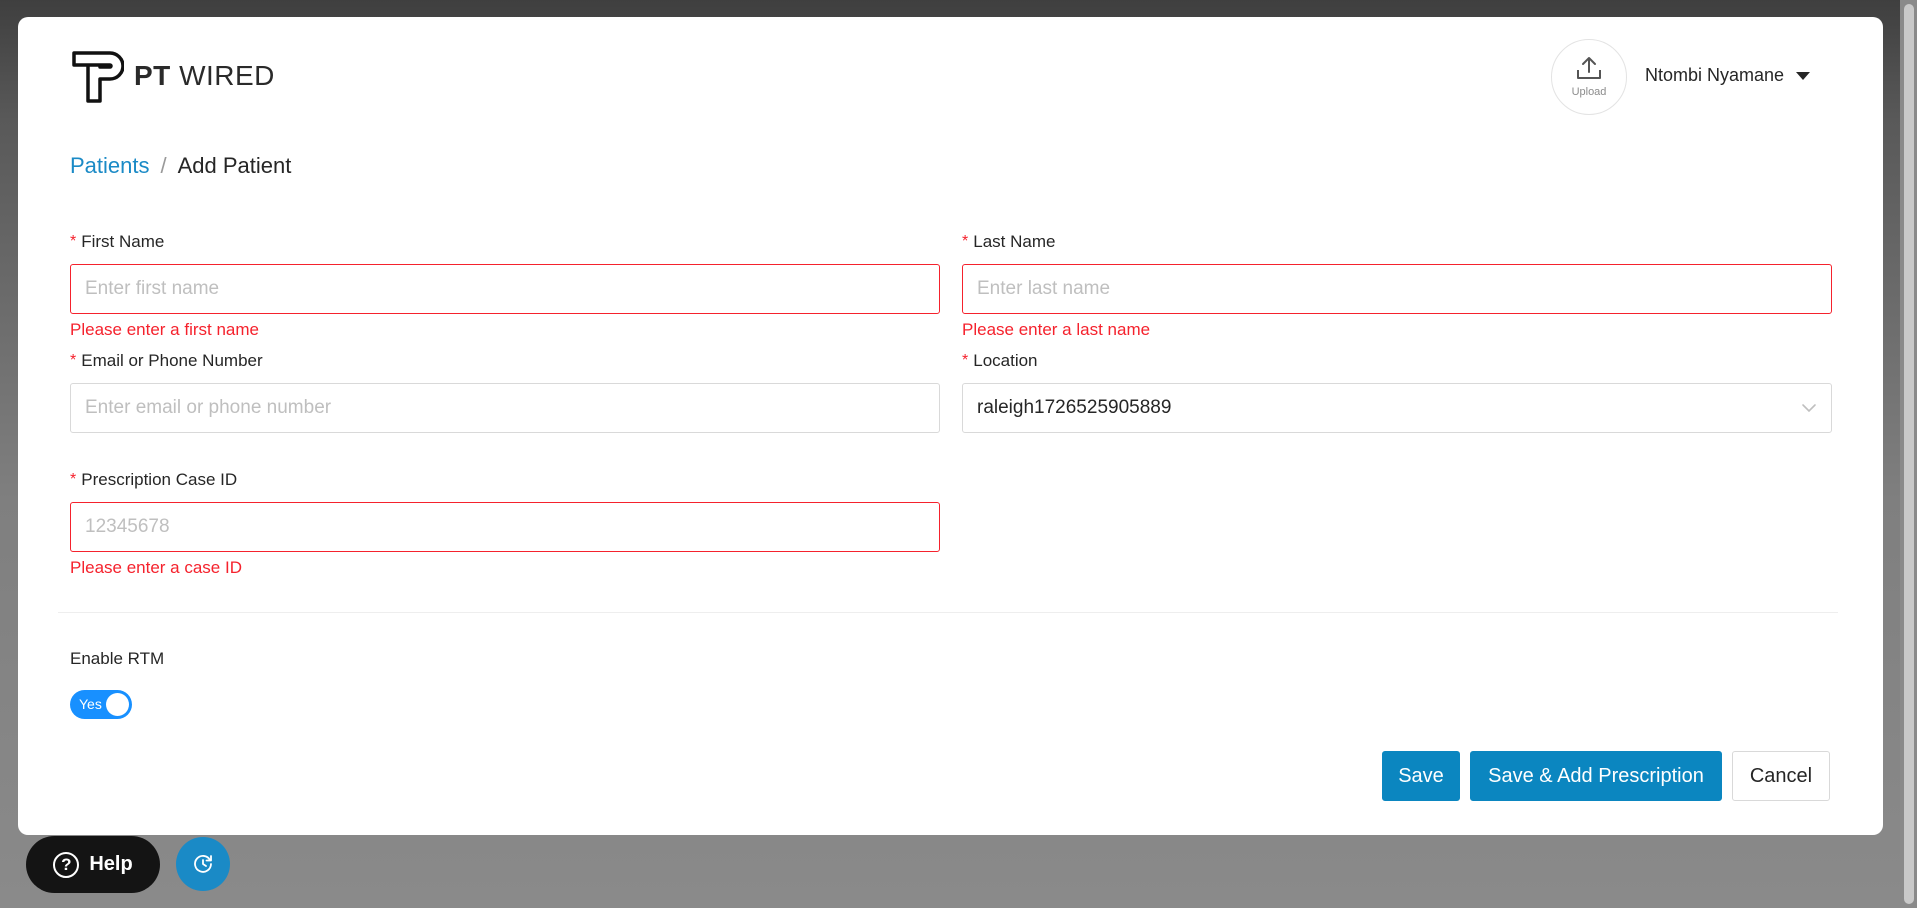  What do you see at coordinates (227, 75) in the screenshot?
I see `brand-name-light: WIRED` at bounding box center [227, 75].